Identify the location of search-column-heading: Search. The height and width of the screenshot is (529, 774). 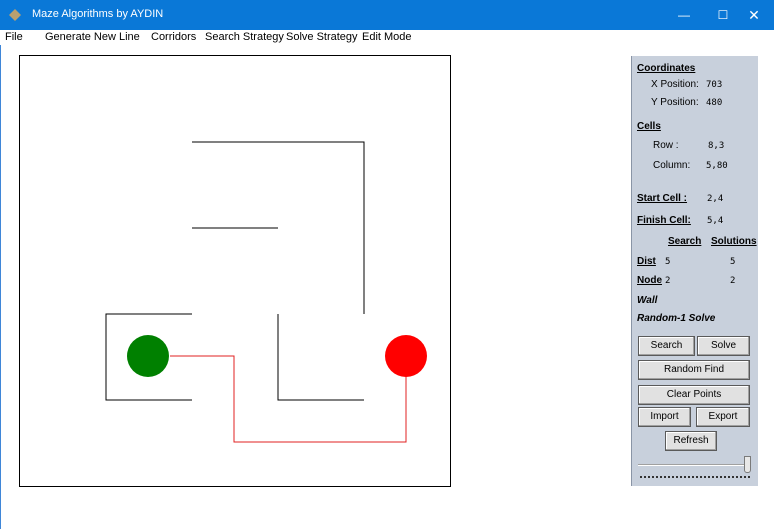
(685, 241).